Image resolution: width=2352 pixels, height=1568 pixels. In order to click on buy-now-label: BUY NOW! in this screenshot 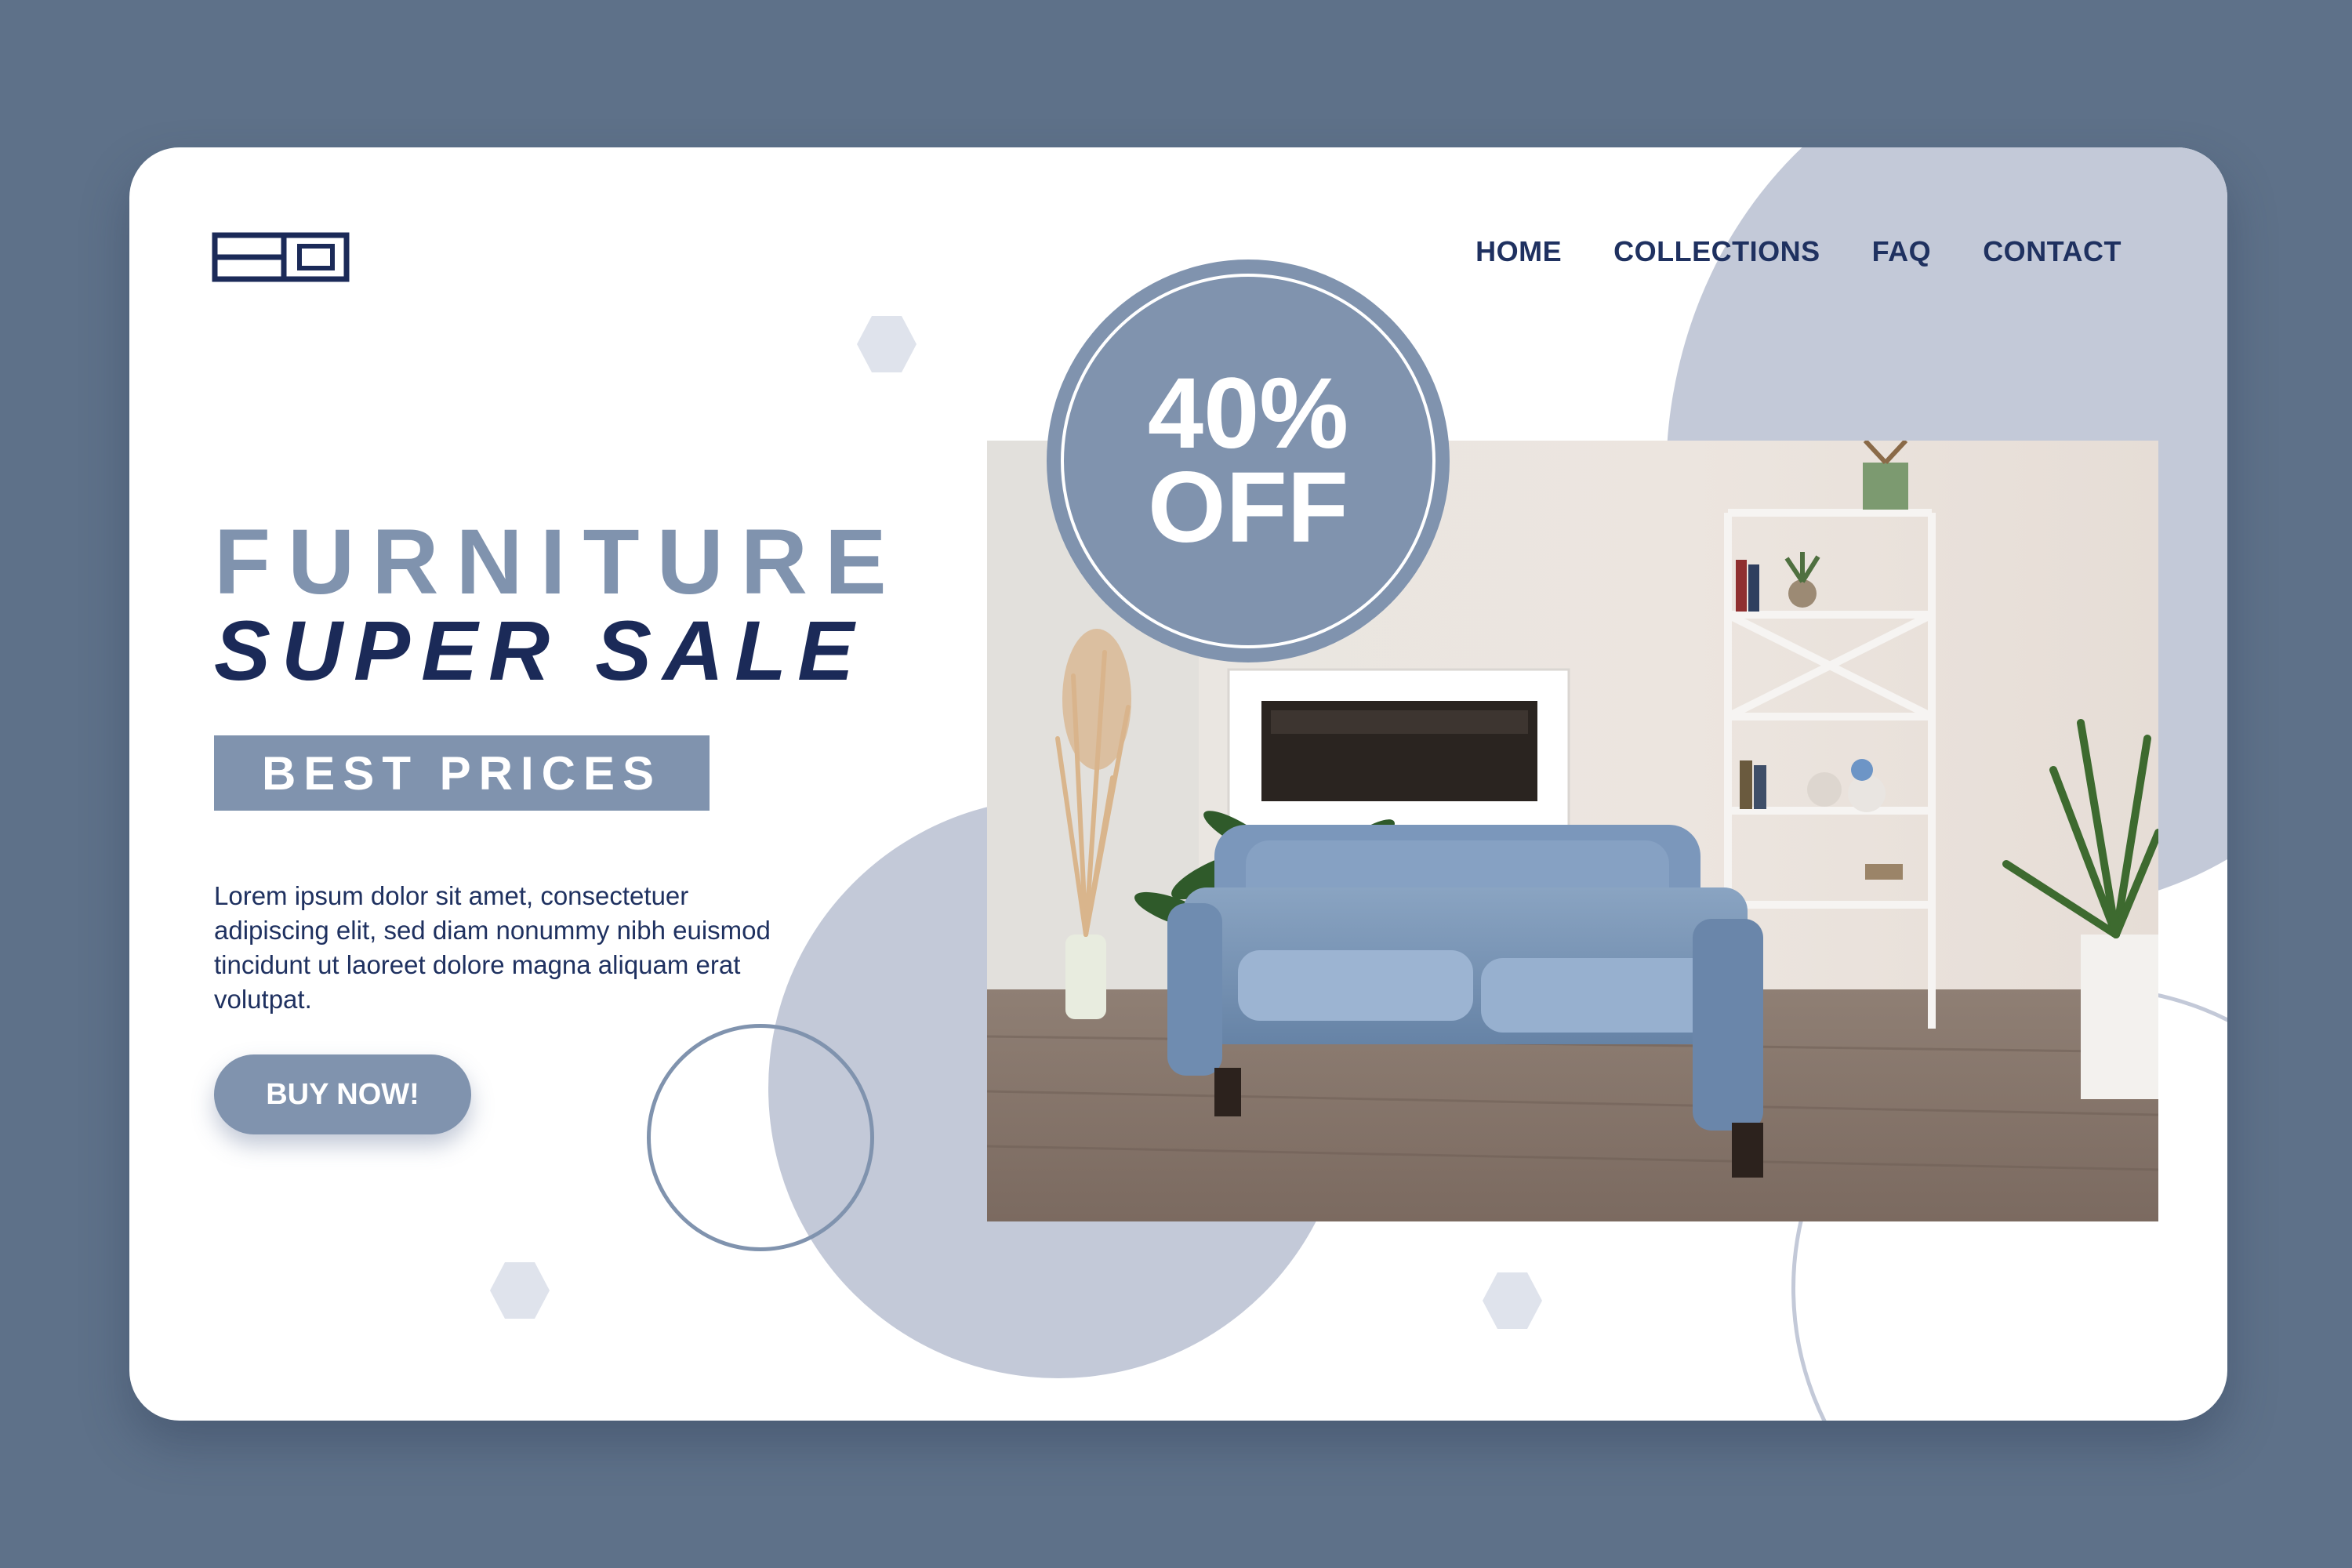, I will do `click(342, 1094)`.